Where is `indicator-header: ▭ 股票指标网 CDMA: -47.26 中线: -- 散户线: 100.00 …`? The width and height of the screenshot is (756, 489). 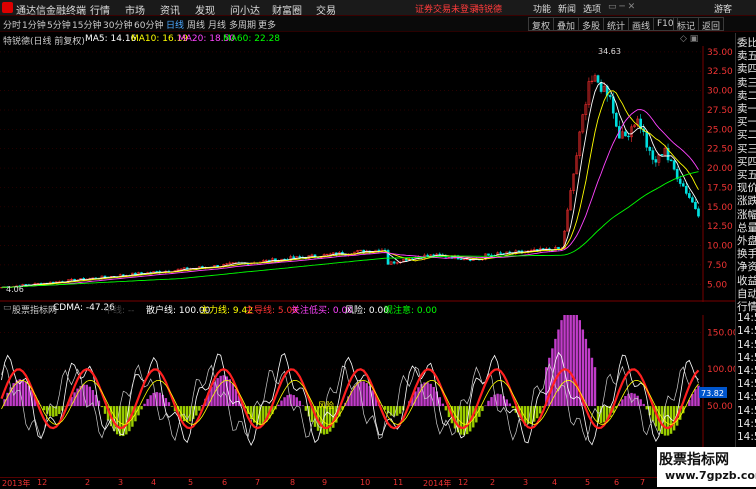 indicator-header: ▭ 股票指标网 CDMA: -47.26 中线: -- 散户线: 100.00 … is located at coordinates (350, 309).